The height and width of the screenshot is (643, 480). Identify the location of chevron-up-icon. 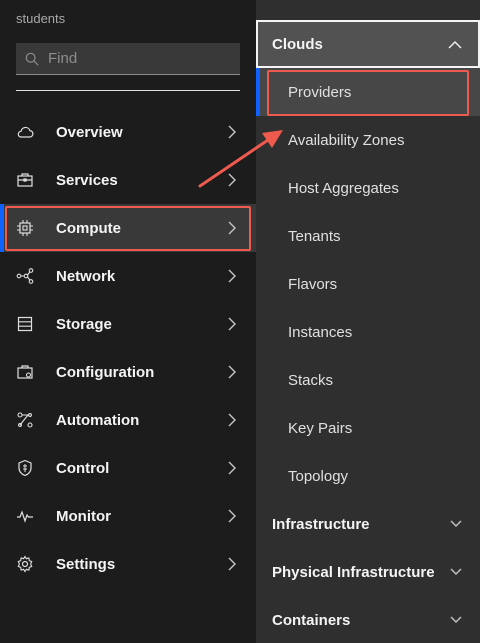
(455, 45).